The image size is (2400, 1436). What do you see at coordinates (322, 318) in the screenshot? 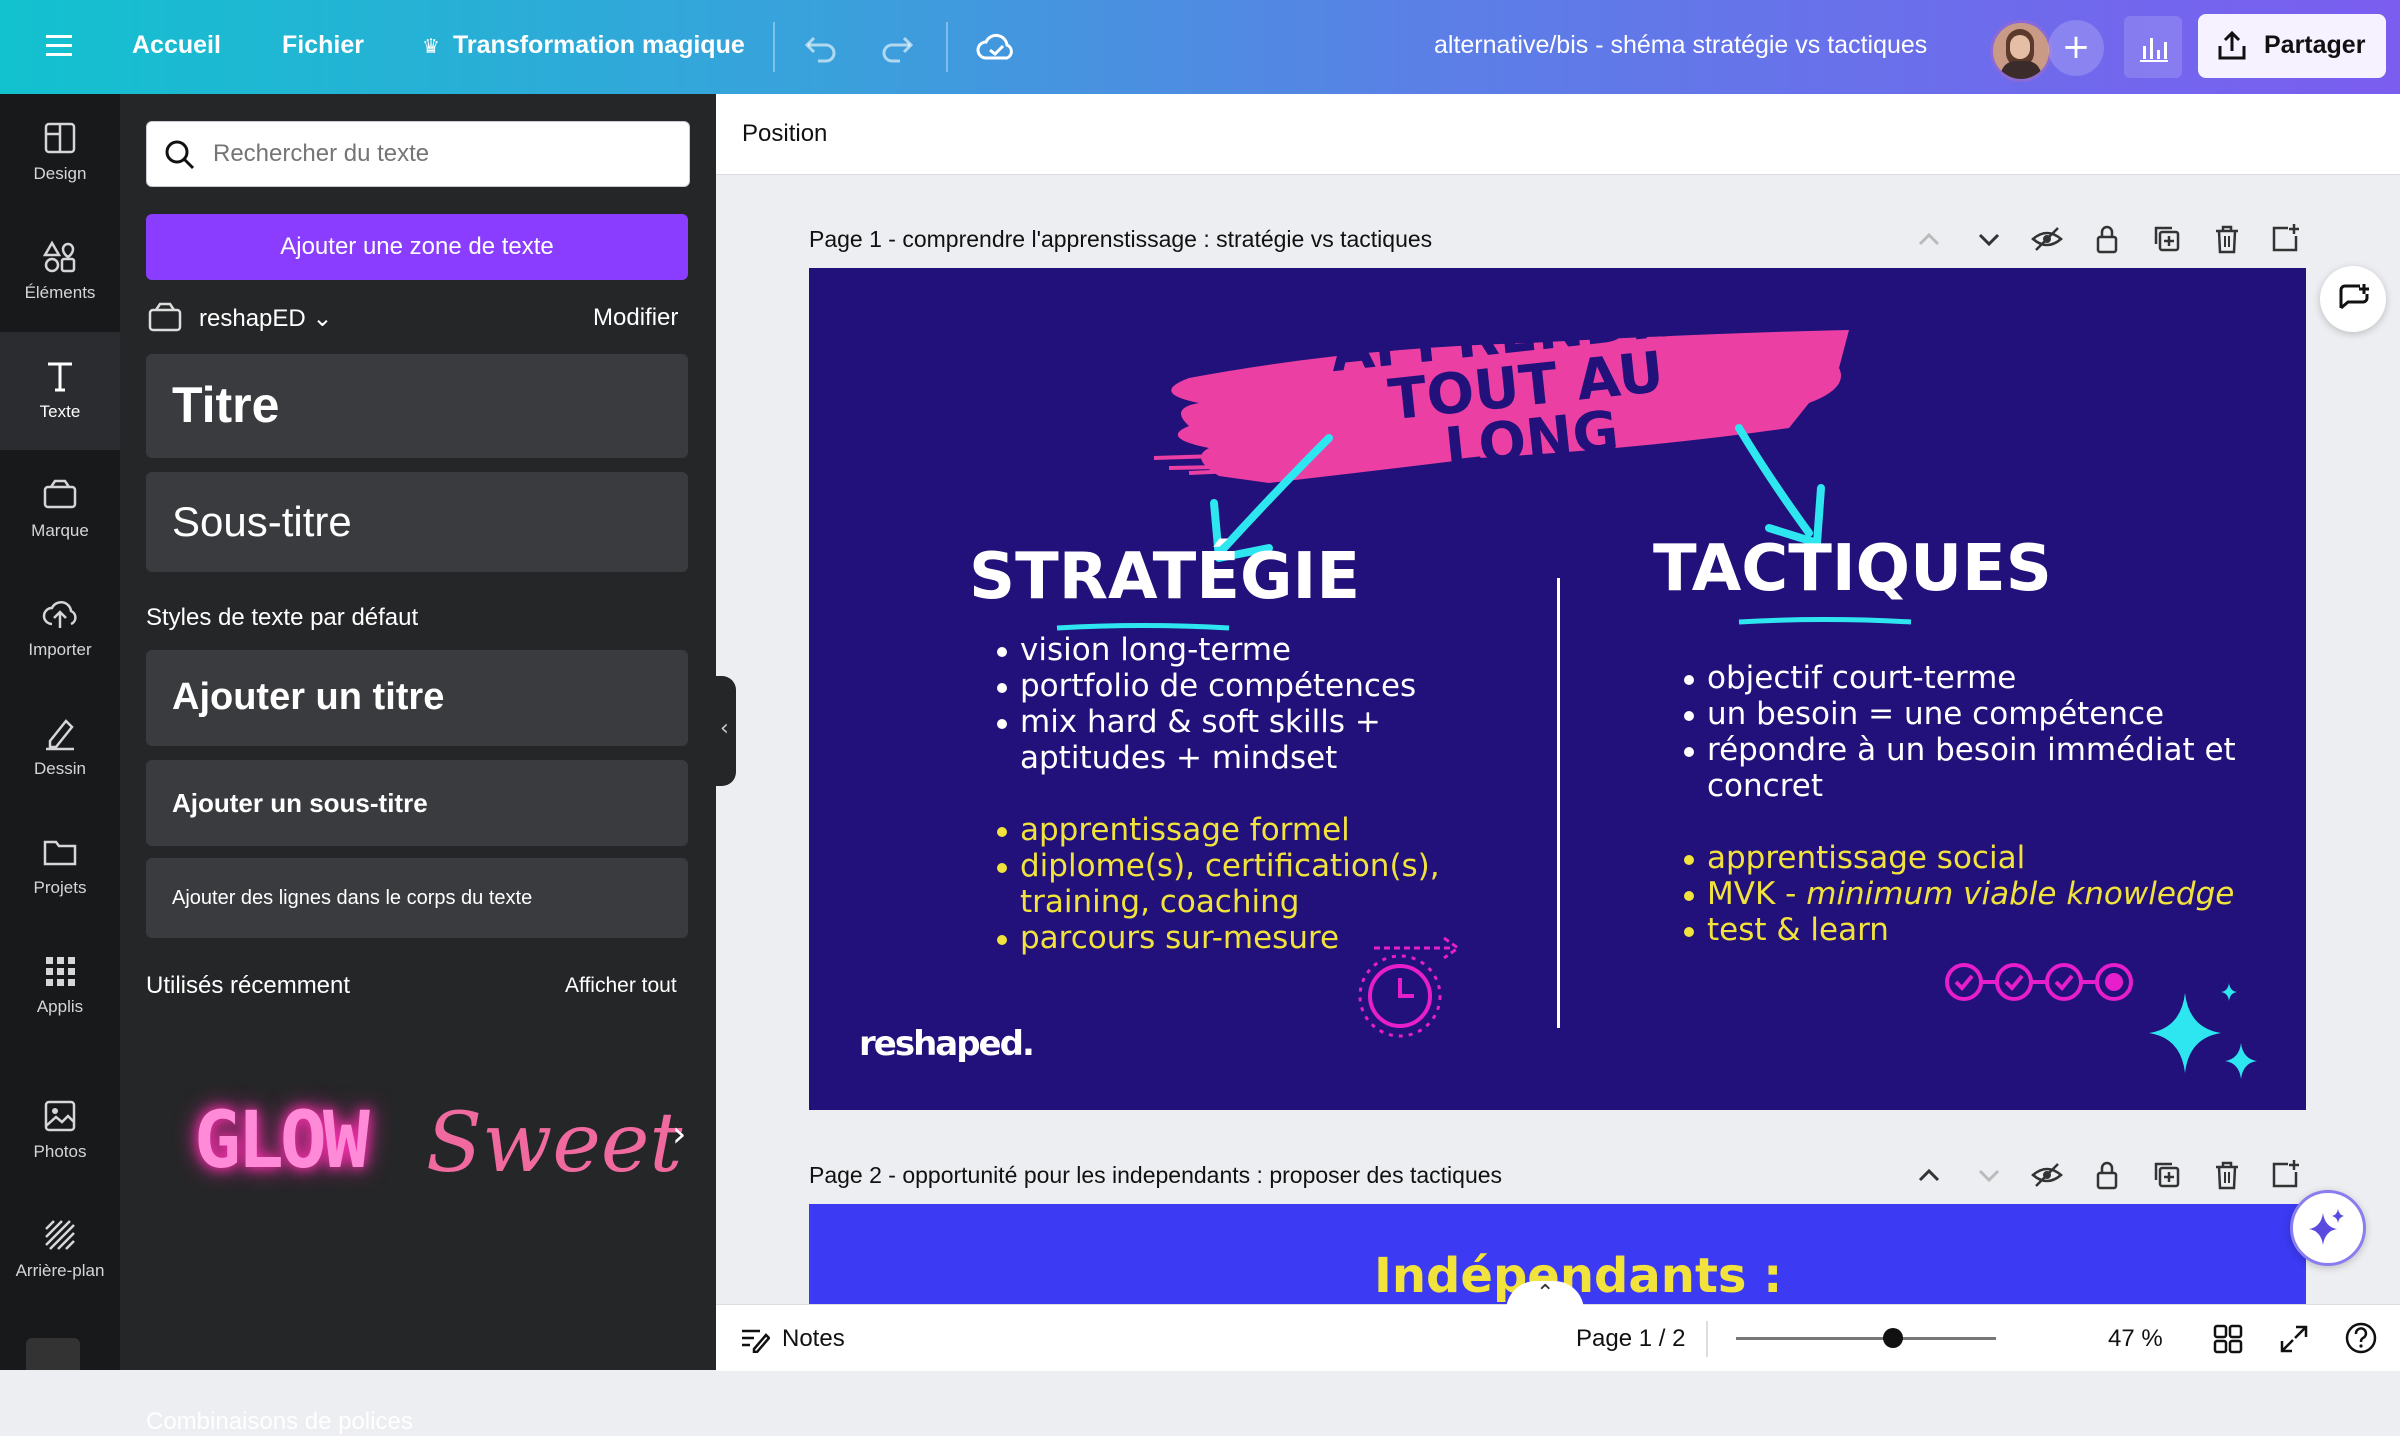
I see `chevron-down-icon: ⌄` at bounding box center [322, 318].